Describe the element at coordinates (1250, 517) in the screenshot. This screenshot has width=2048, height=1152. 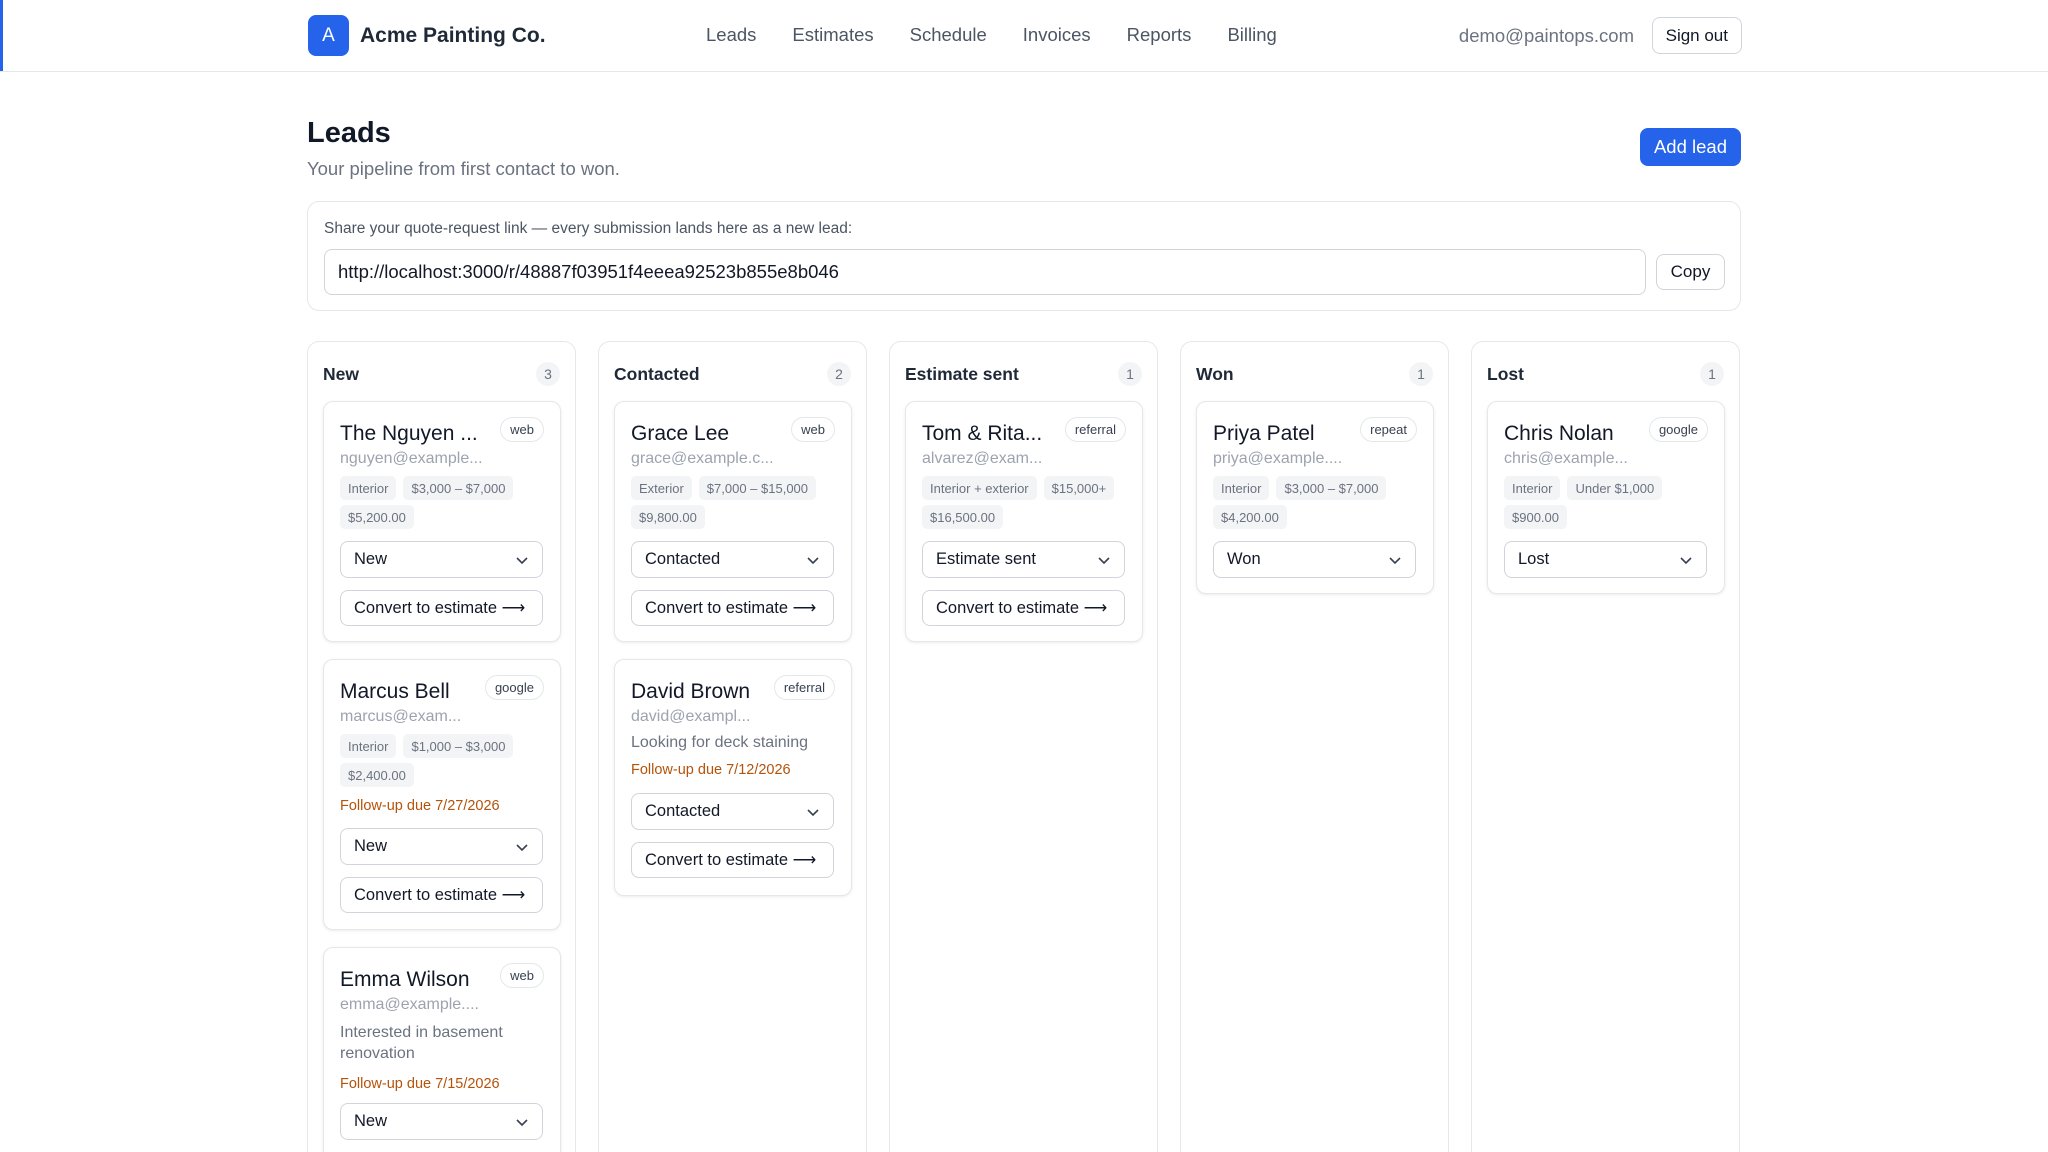
I see `amount-tag: $4,200.00` at that location.